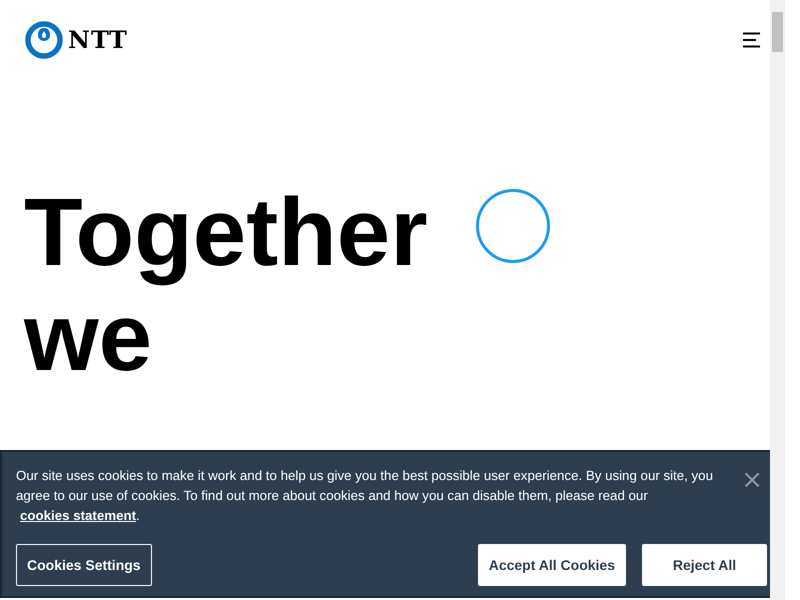 This screenshot has height=600, width=800. Describe the element at coordinates (44, 40) in the screenshot. I see `logo-icon` at that location.